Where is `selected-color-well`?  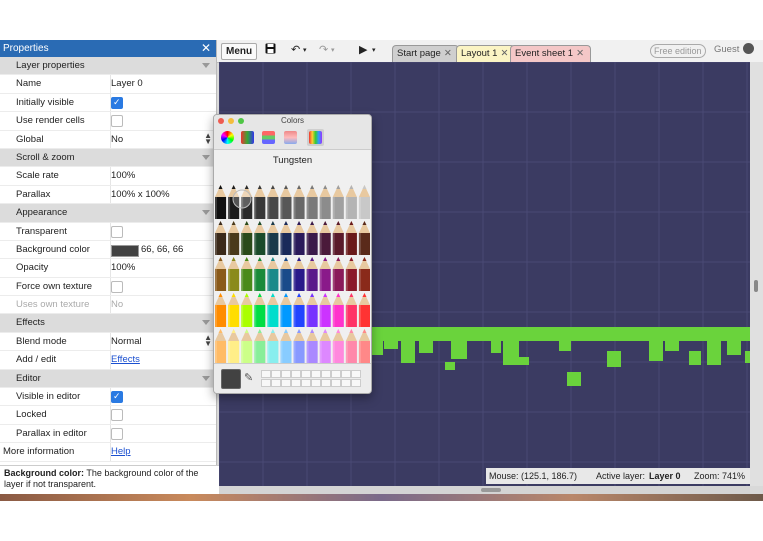 selected-color-well is located at coordinates (231, 379).